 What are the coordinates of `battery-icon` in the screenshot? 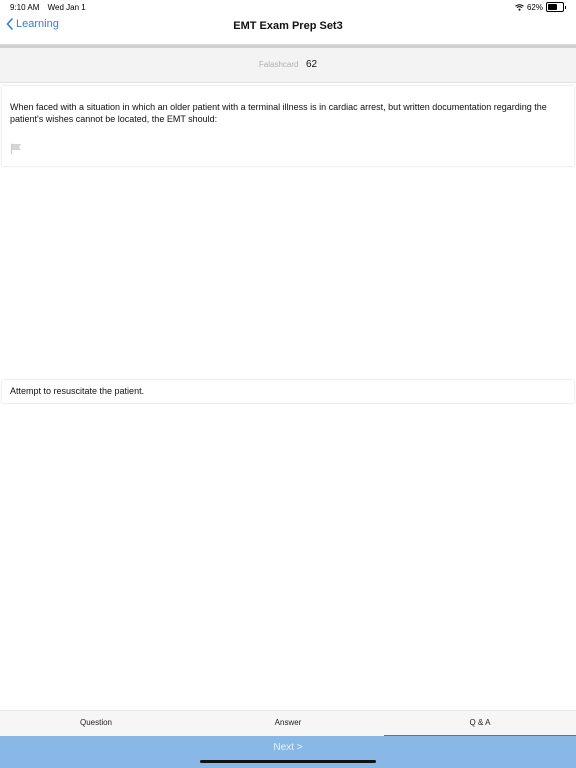 It's located at (555, 7).